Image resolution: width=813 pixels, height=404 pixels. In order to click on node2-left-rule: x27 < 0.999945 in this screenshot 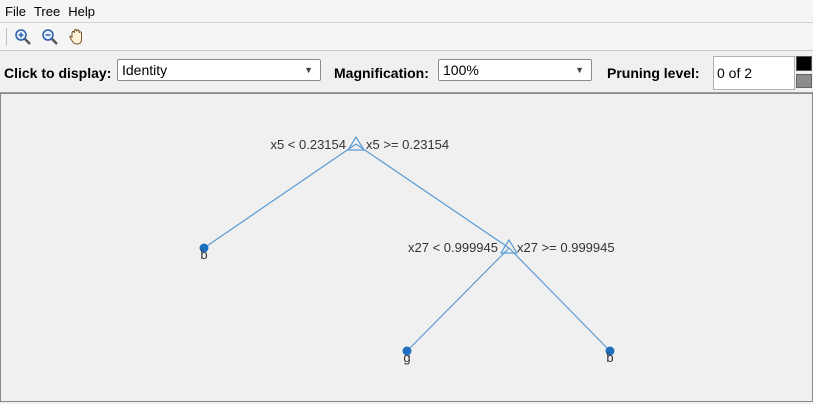, I will do `click(453, 247)`.